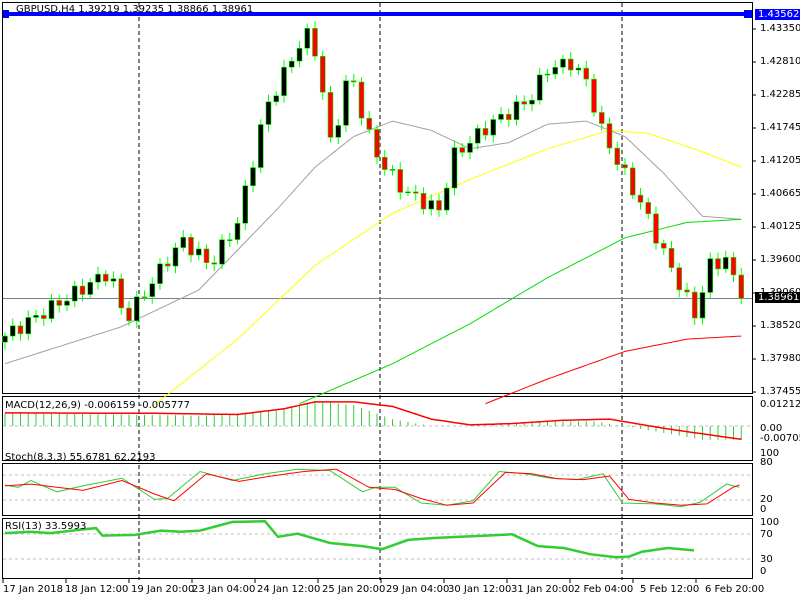  I want to click on time-axis-tick: 24 Jan 12:00, so click(289, 589).